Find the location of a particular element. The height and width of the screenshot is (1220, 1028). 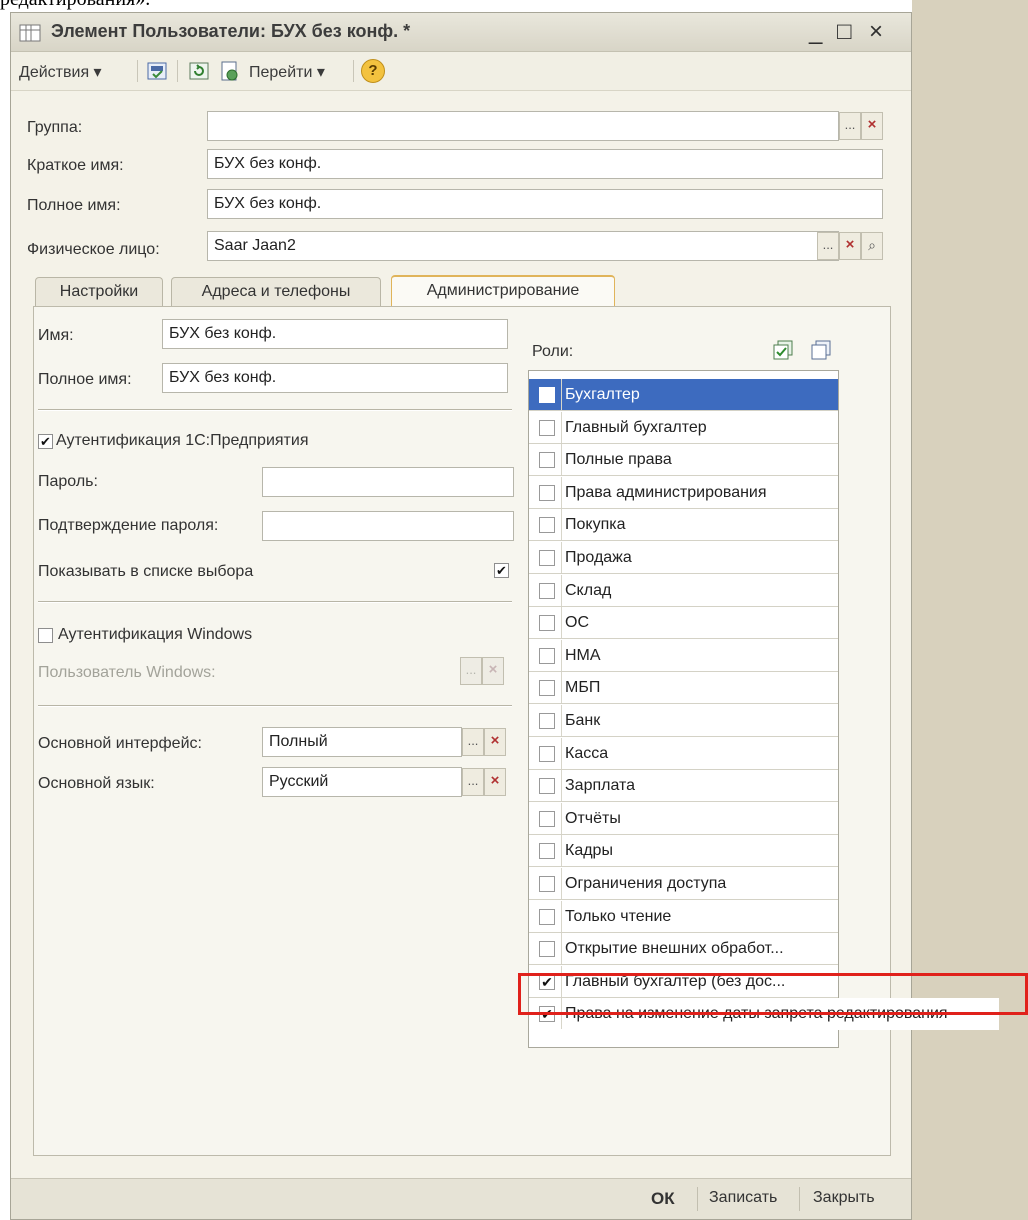

role-row: Ограничения доступа is located at coordinates (683, 884).